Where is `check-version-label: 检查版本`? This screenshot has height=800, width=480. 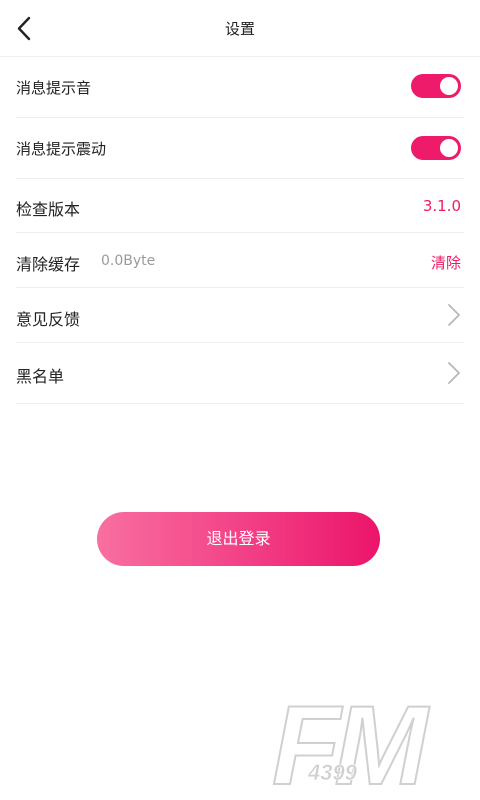 check-version-label: 检查版本 is located at coordinates (48, 209).